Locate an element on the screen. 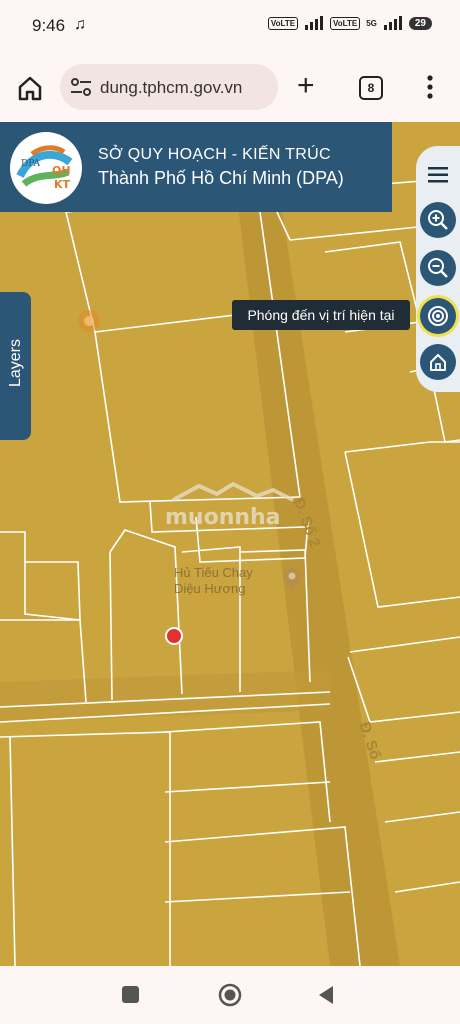 Image resolution: width=460 pixels, height=1024 pixels. zoom-out-icon is located at coordinates (438, 268).